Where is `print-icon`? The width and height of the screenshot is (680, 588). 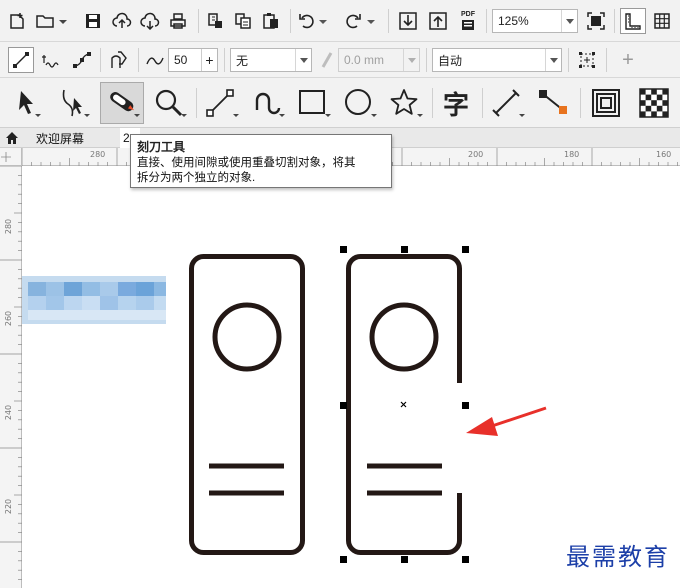
print-icon is located at coordinates (178, 21).